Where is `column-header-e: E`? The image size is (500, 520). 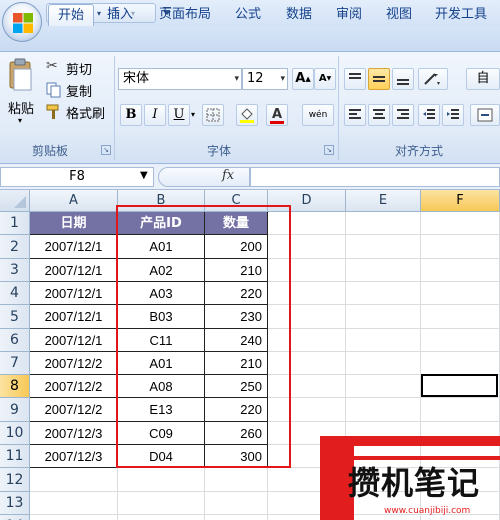
column-header-e: E is located at coordinates (383, 201).